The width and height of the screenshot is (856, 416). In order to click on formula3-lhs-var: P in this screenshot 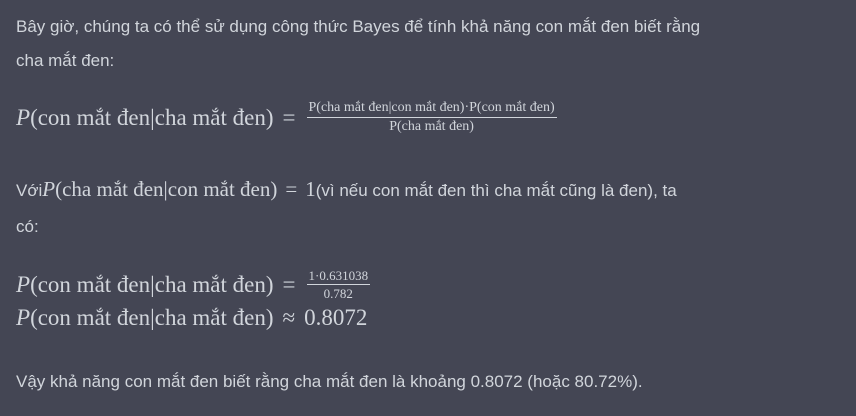, I will do `click(23, 317)`.